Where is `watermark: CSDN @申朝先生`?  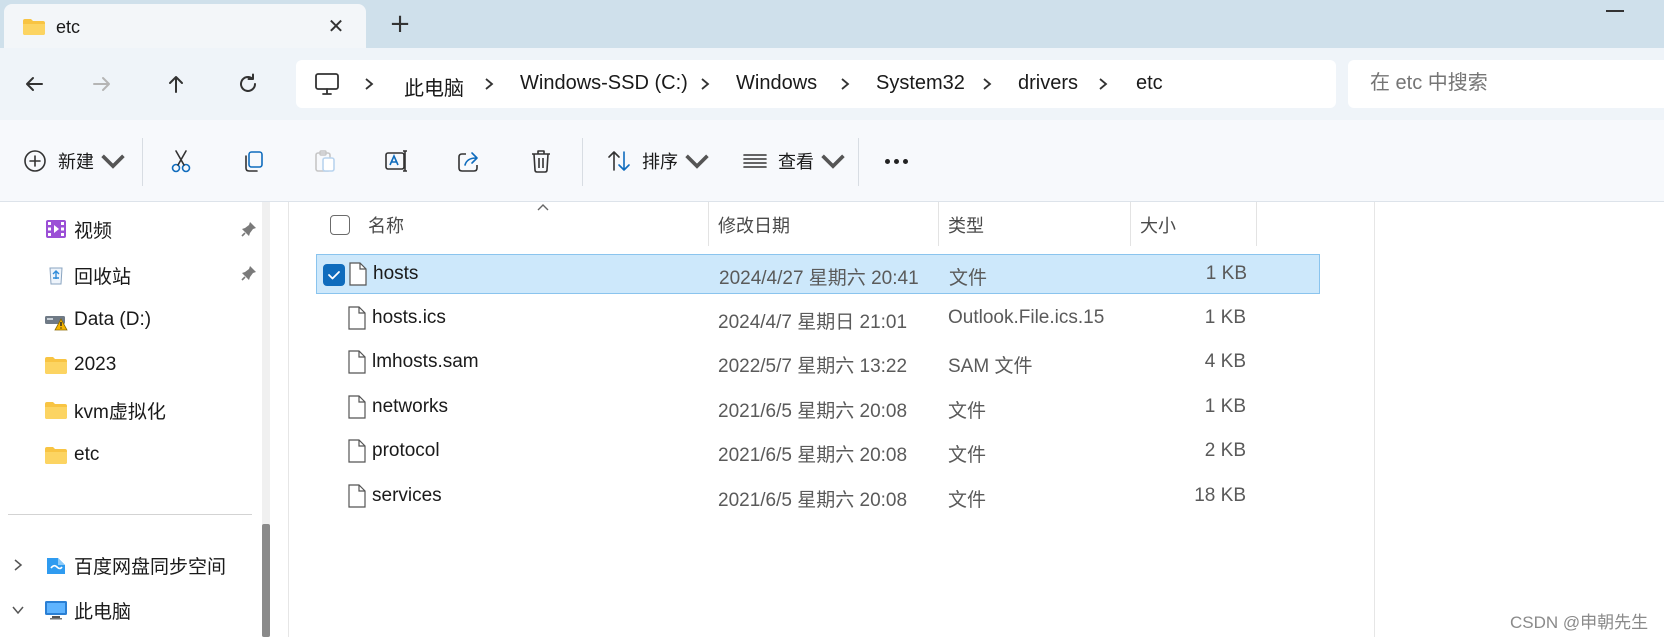 watermark: CSDN @申朝先生 is located at coordinates (1579, 622).